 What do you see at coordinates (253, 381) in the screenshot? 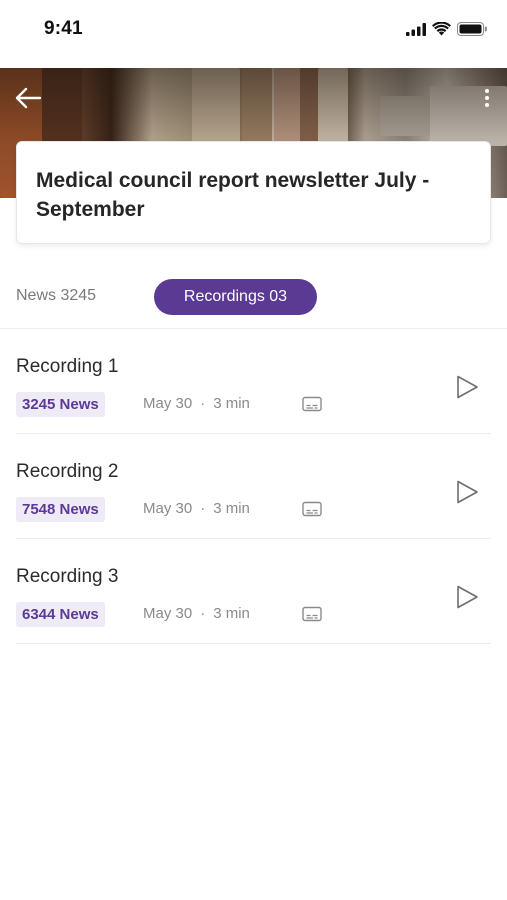
I see `list-item: Recording 1 3245 News May 30 · 3 min` at bounding box center [253, 381].